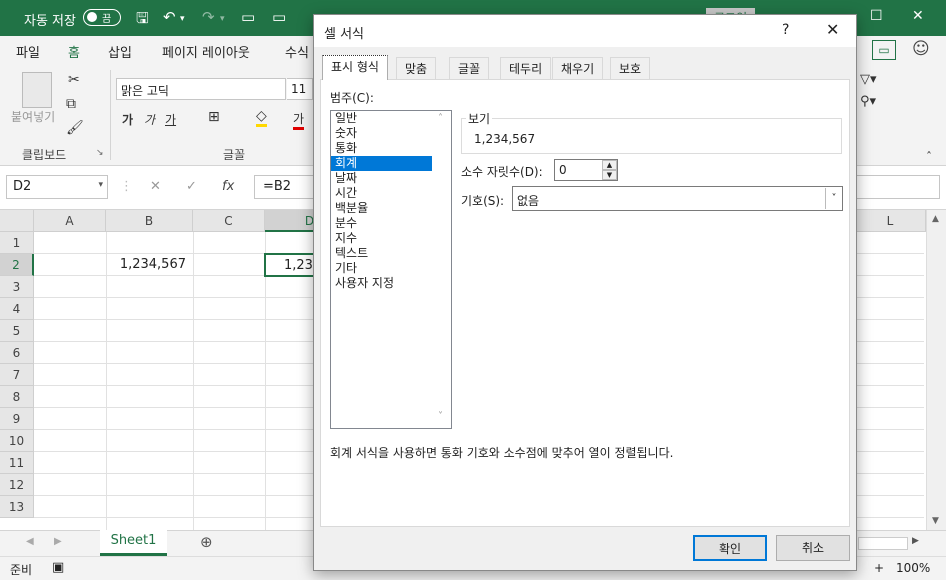  What do you see at coordinates (355, 67) in the screenshot?
I see `tab-number: 표시 형식` at bounding box center [355, 67].